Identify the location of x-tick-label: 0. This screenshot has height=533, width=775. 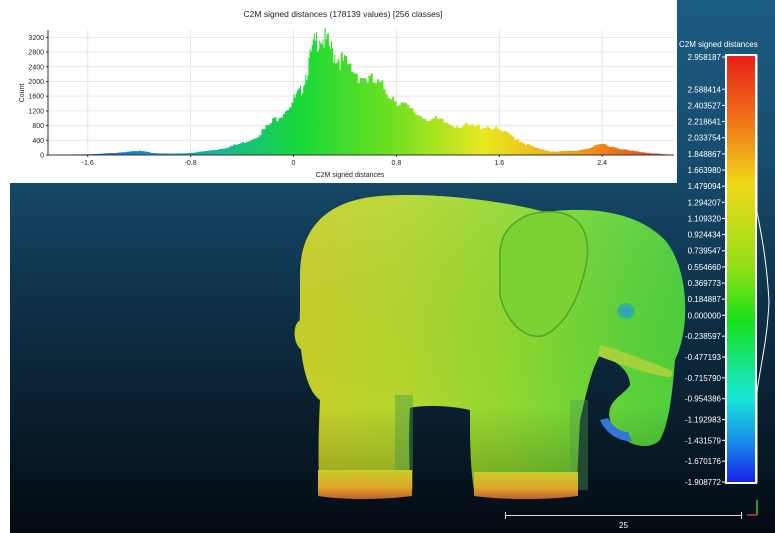
(294, 163).